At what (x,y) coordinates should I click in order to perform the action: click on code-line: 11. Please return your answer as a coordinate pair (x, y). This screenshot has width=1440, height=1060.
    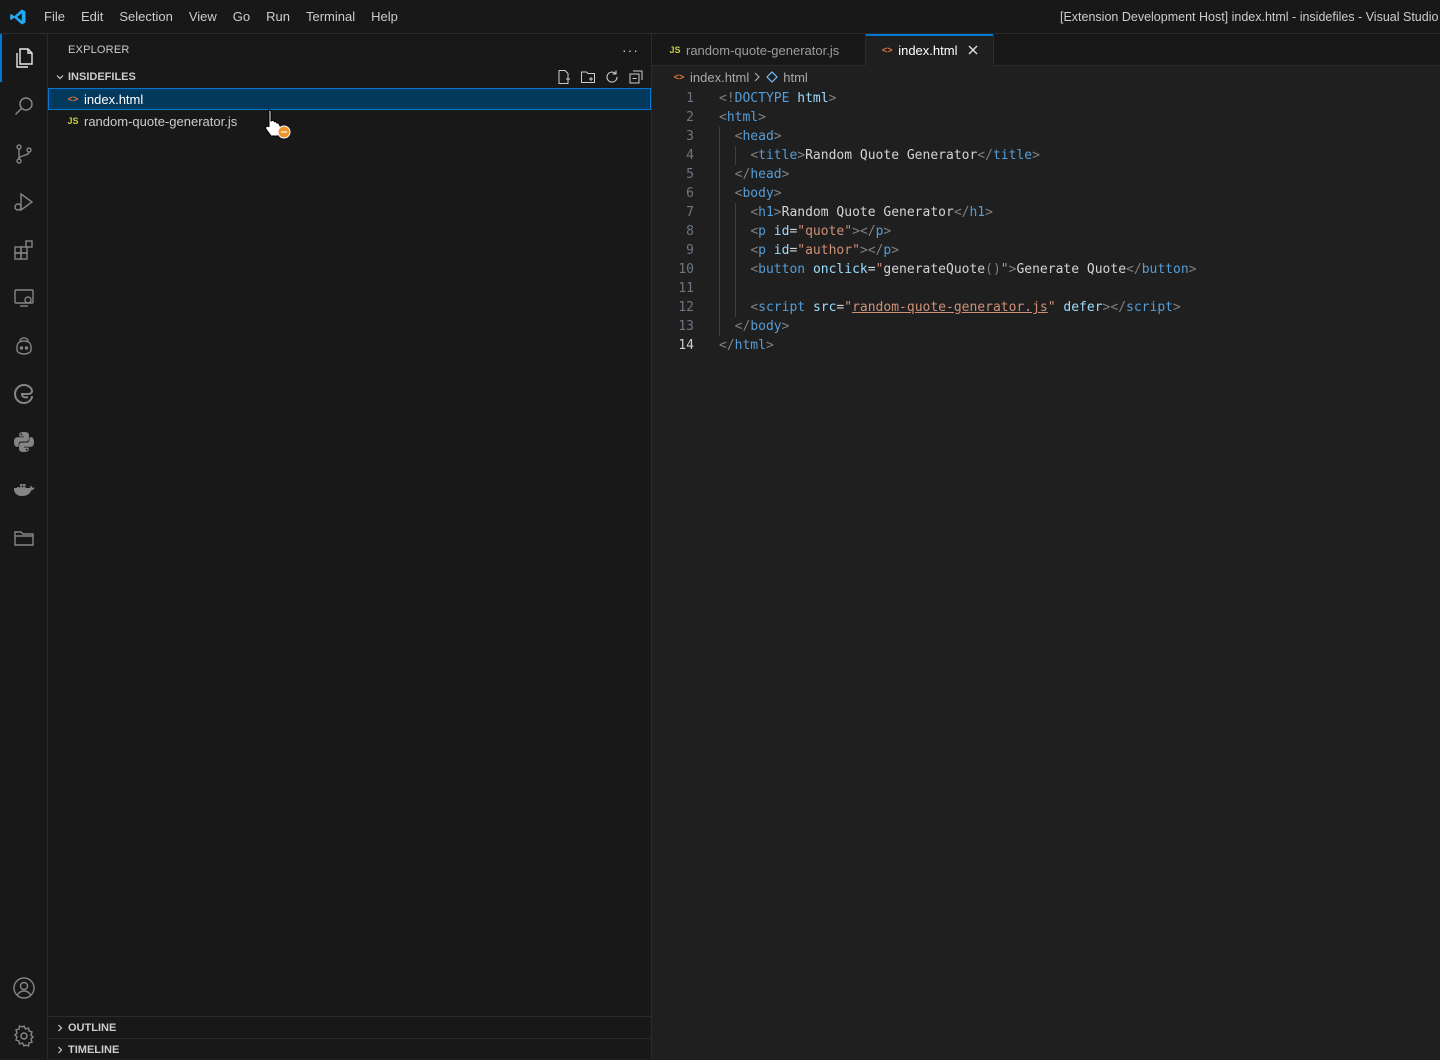
    Looking at the image, I should click on (1046, 288).